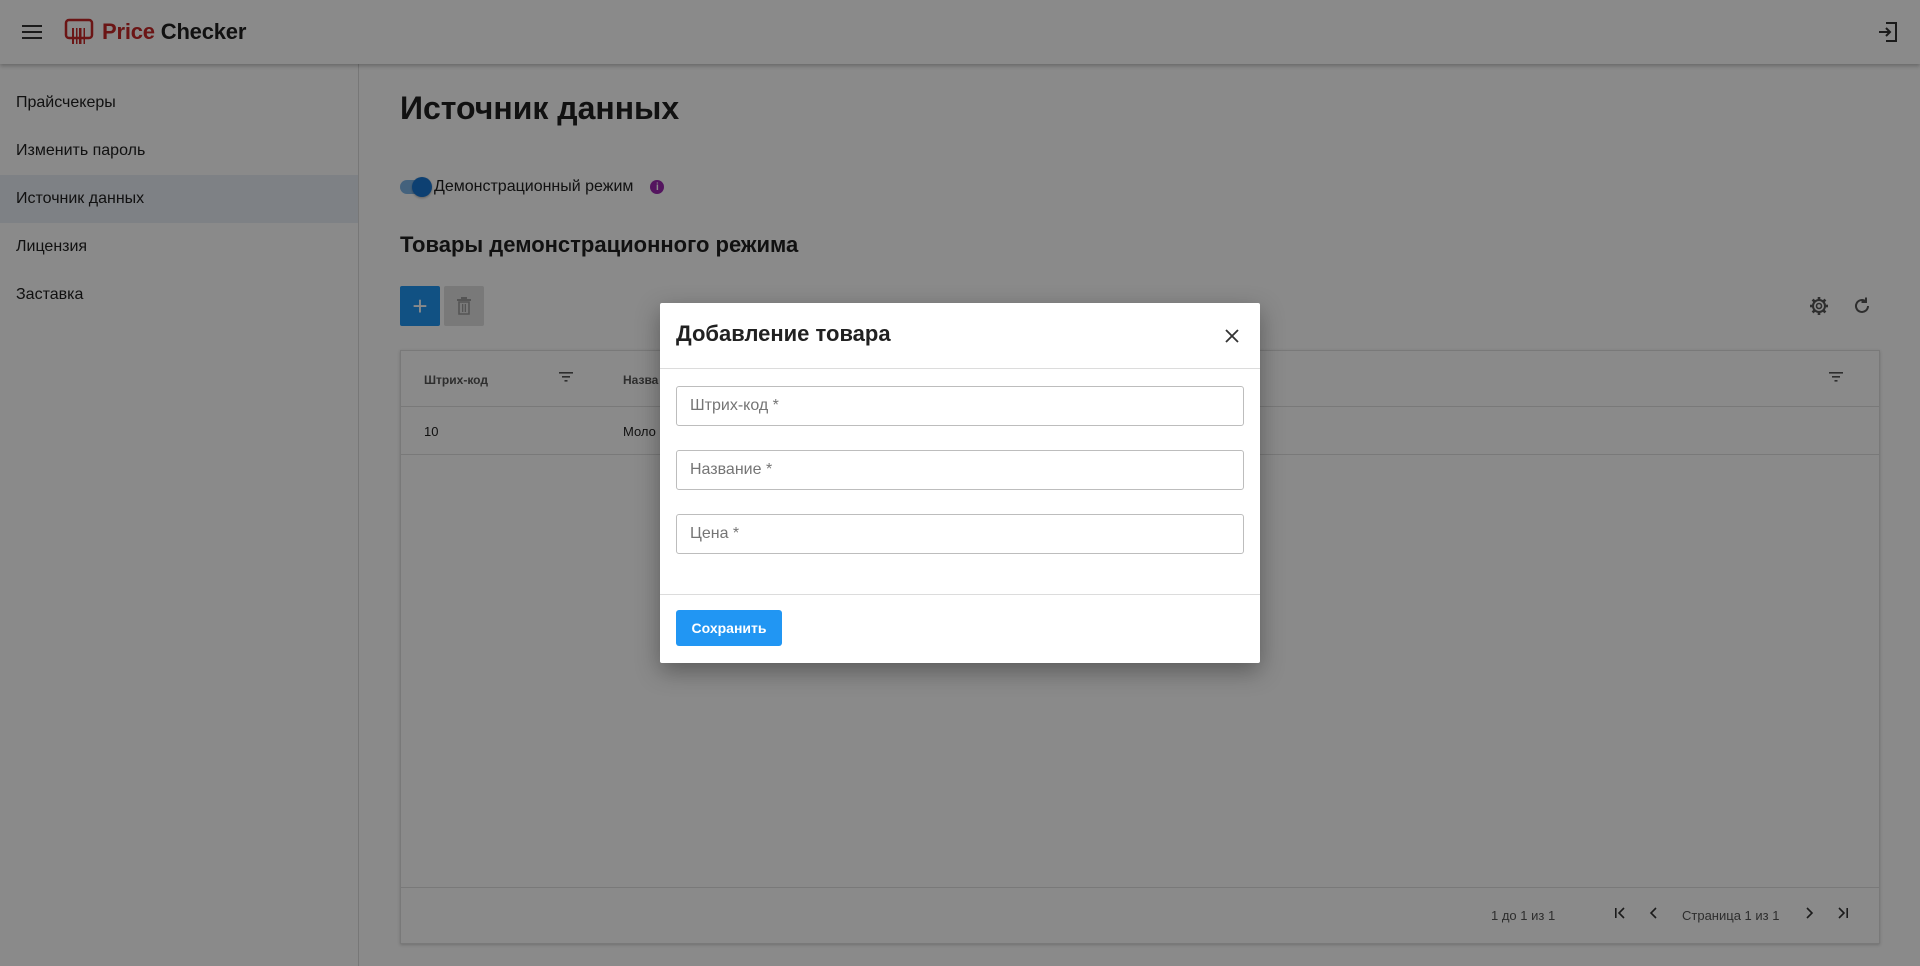 The height and width of the screenshot is (966, 1920). I want to click on name-input, so click(960, 470).